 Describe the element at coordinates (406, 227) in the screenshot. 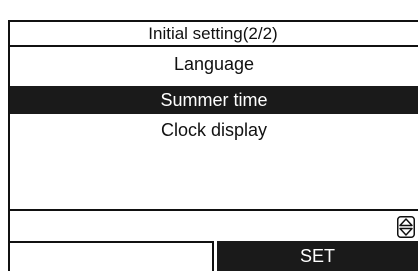

I see `up-down-arrows-icon` at that location.